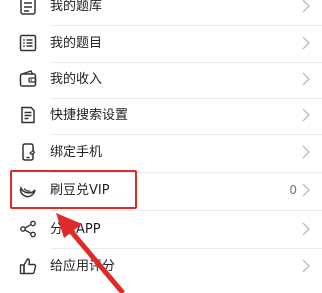 The image size is (322, 293). I want to click on menu-item-income: 我的收入, so click(161, 79).